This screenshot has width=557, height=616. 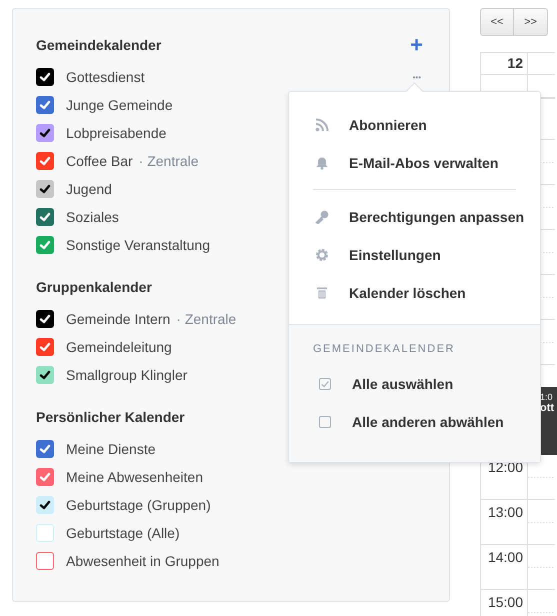 What do you see at coordinates (416, 45) in the screenshot?
I see `add-button: +` at bounding box center [416, 45].